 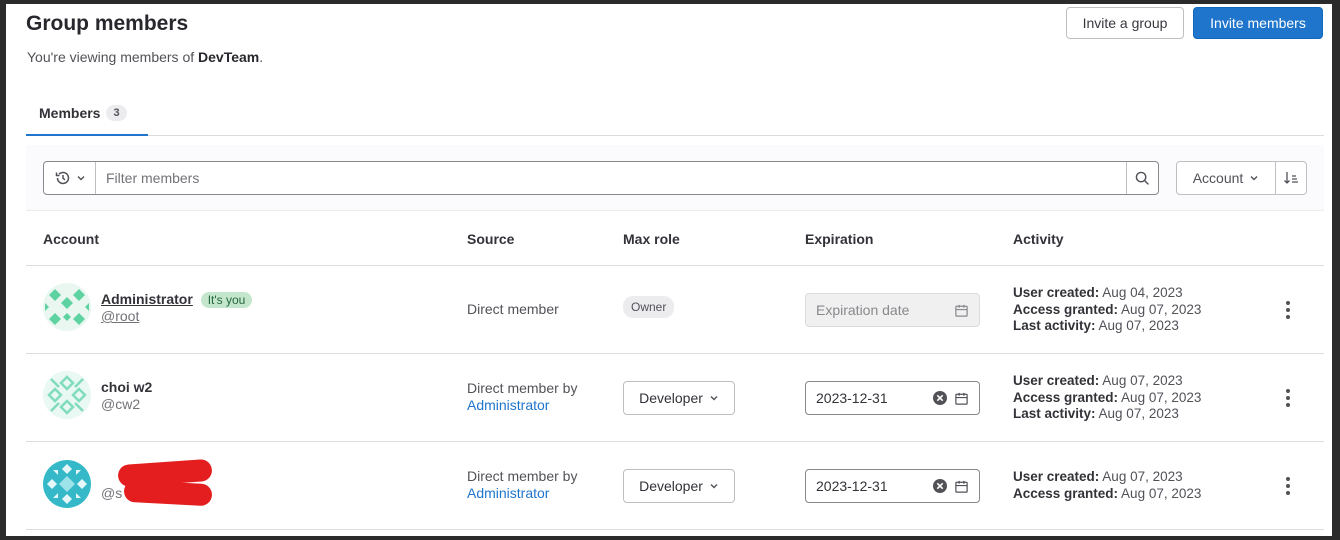 I want to click on column-header-account: Account, so click(x=71, y=239).